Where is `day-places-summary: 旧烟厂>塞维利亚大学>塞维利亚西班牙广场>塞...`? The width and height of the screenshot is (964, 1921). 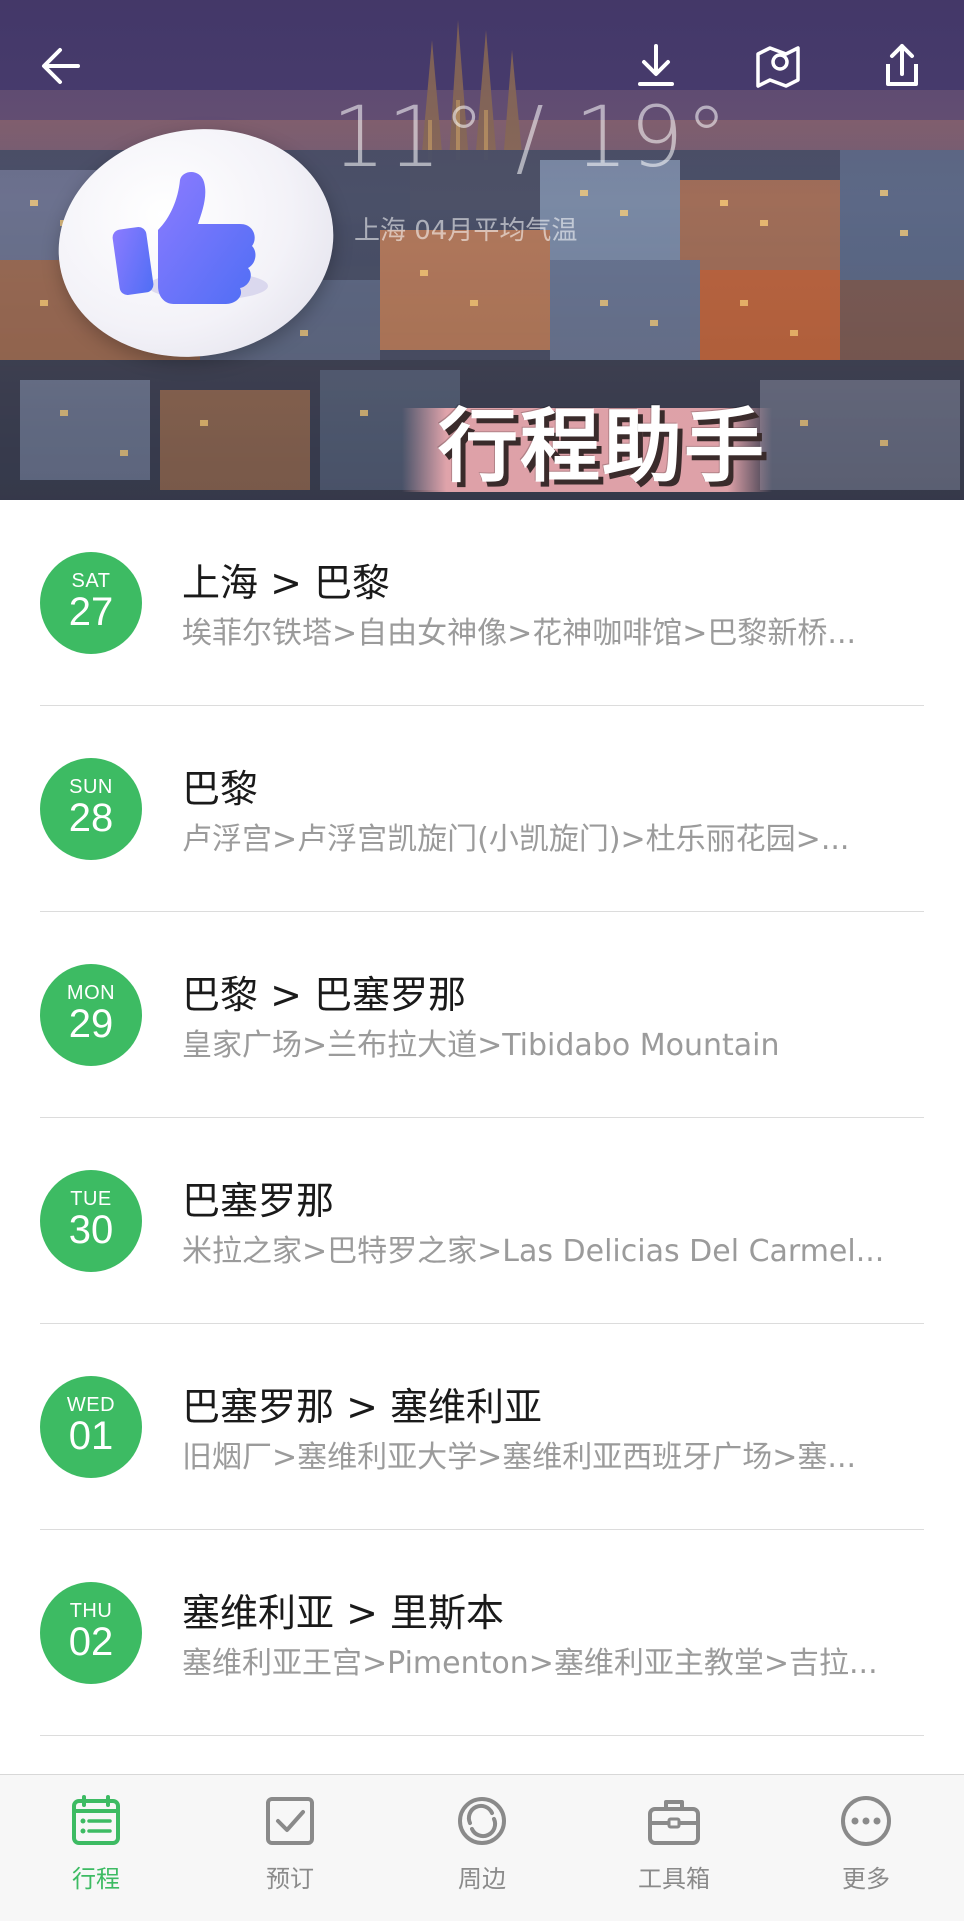
day-places-summary: 旧烟厂>塞维利亚大学>塞维利亚西班牙广场>塞... is located at coordinates (519, 1457).